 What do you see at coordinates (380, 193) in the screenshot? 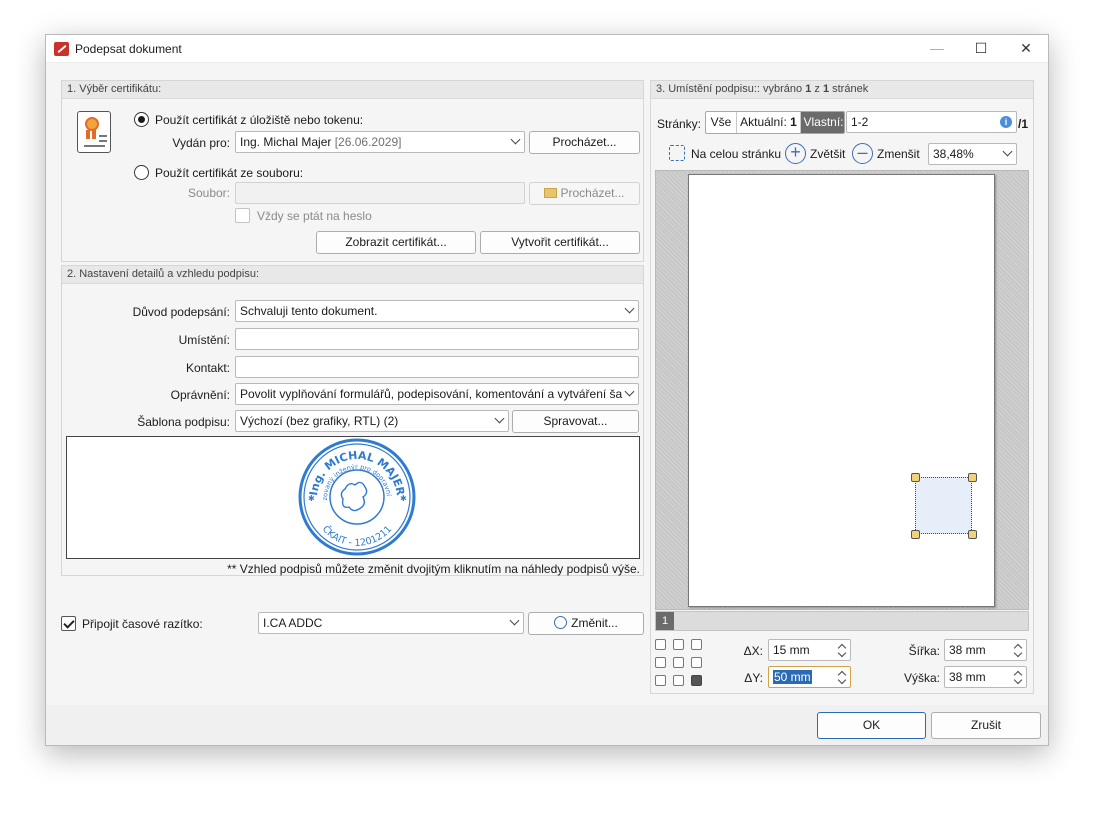
I see `file-input` at bounding box center [380, 193].